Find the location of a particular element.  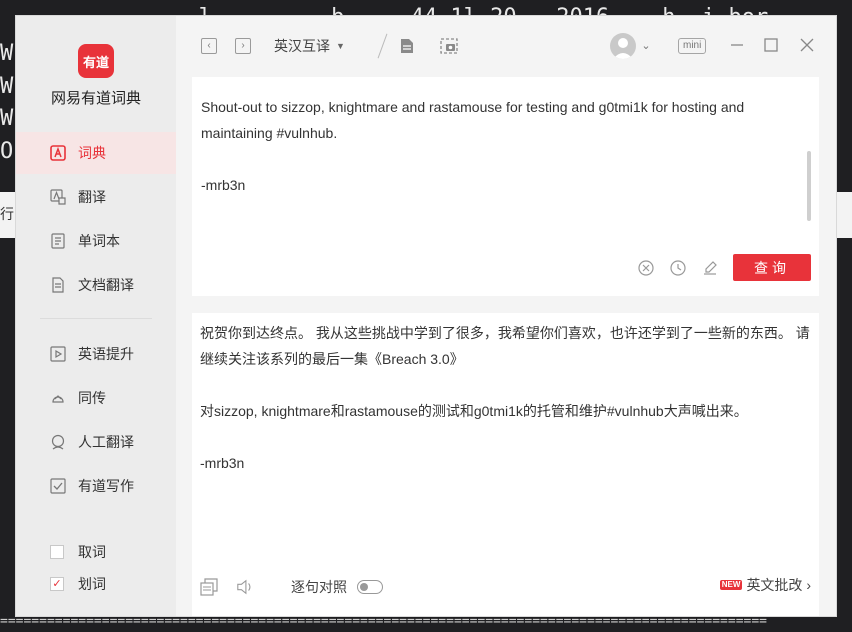

chevron-down-icon: ▼ is located at coordinates (340, 46).